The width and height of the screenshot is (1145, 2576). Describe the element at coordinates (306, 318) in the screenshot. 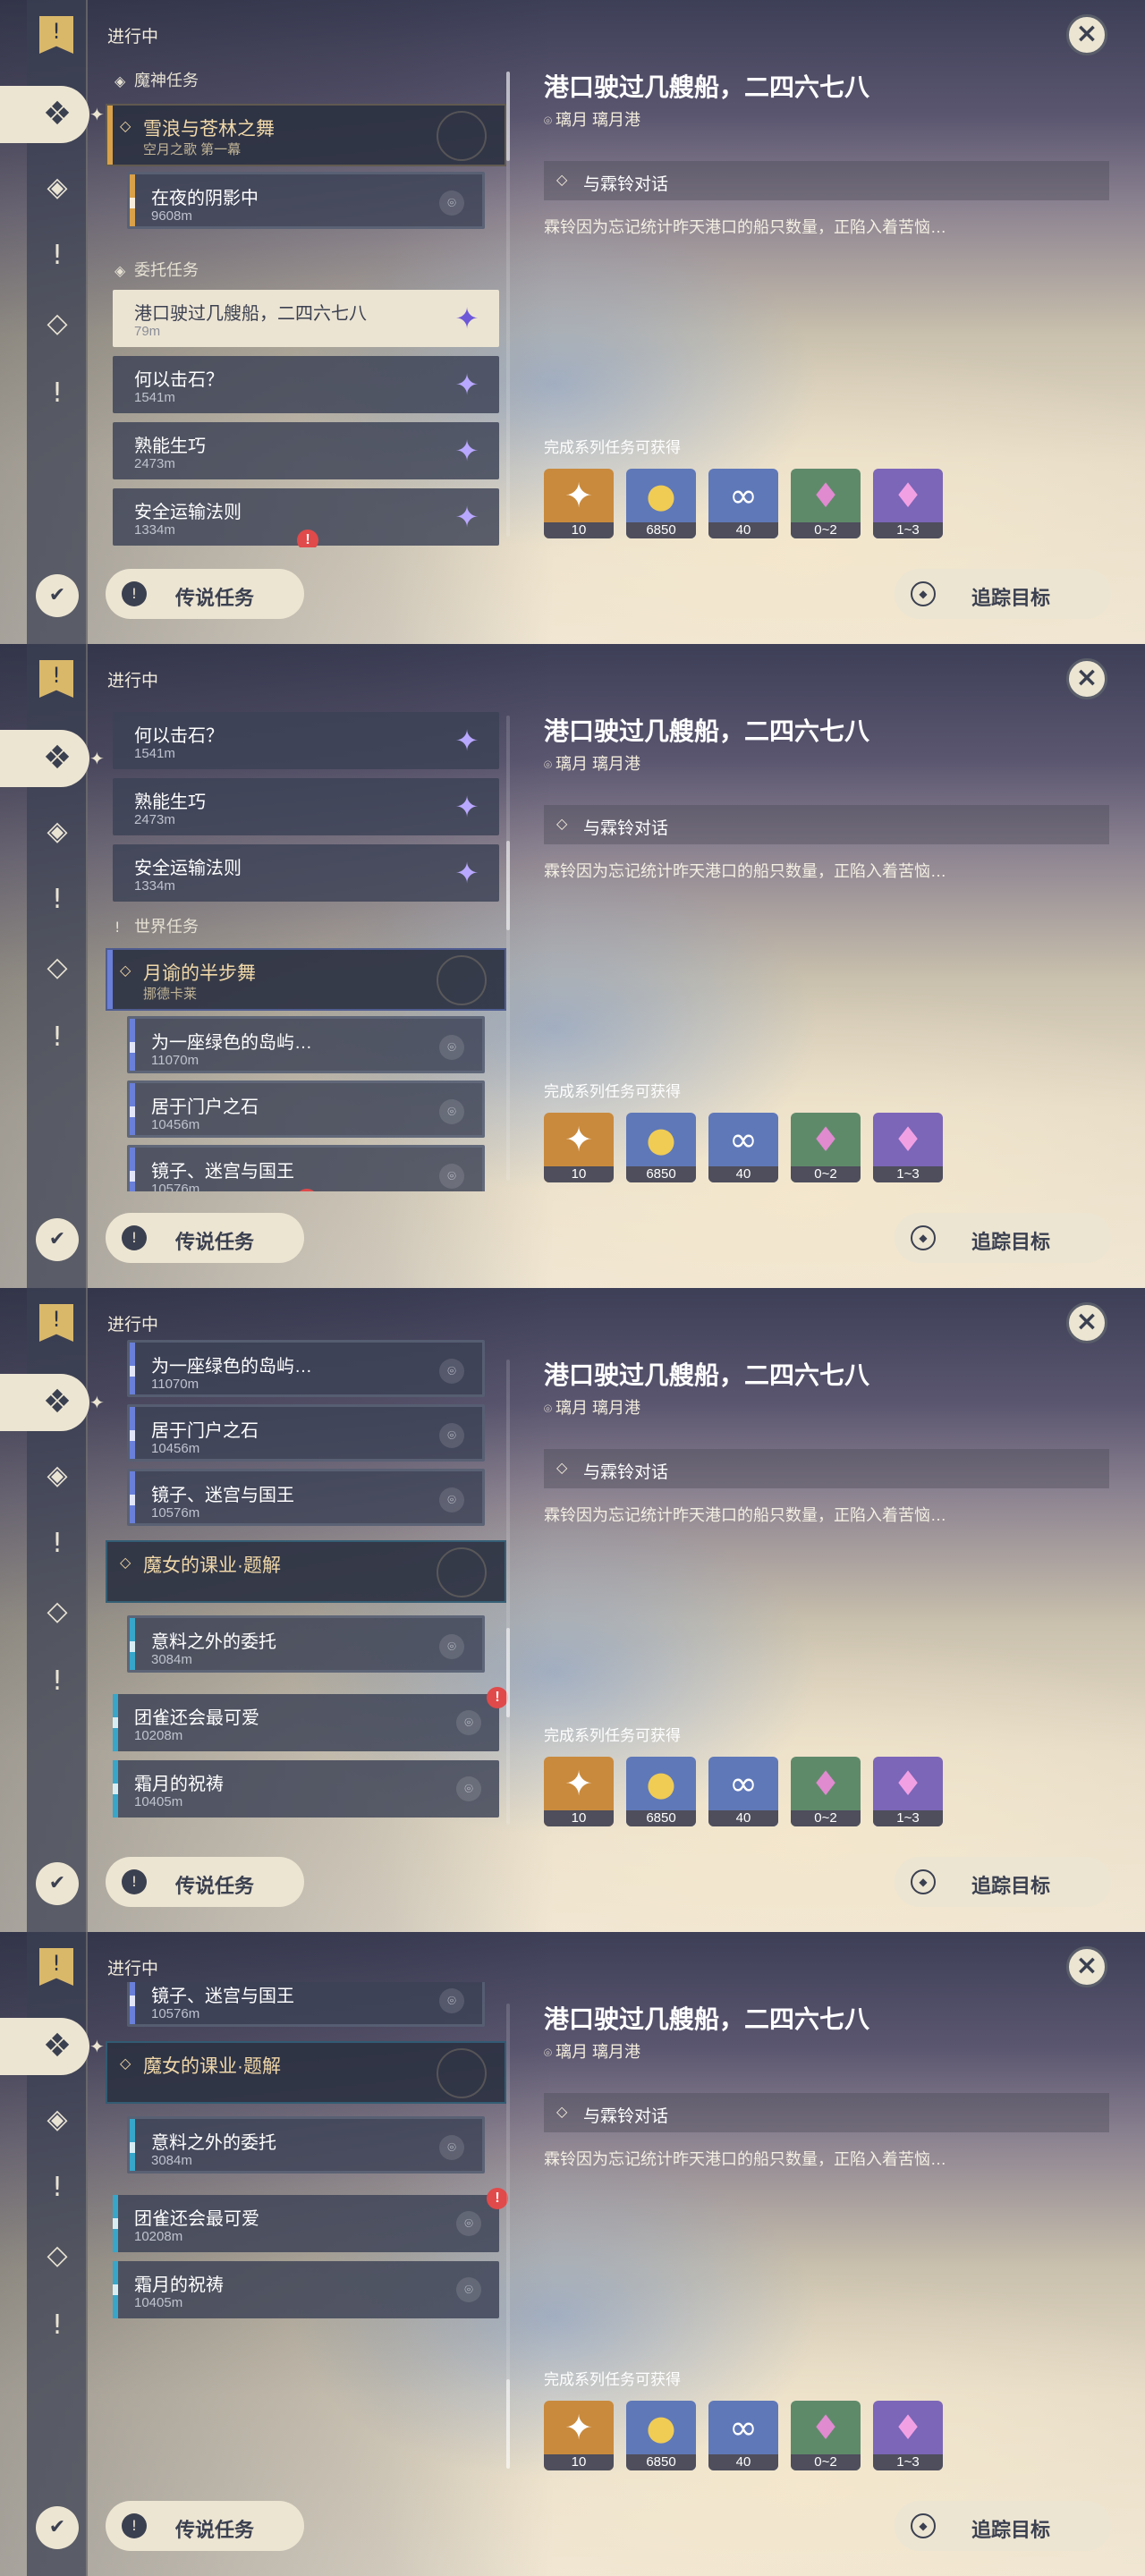

I see `quest-item-selected: 港口驶过几艘船，二四六七八 79m ✦` at that location.